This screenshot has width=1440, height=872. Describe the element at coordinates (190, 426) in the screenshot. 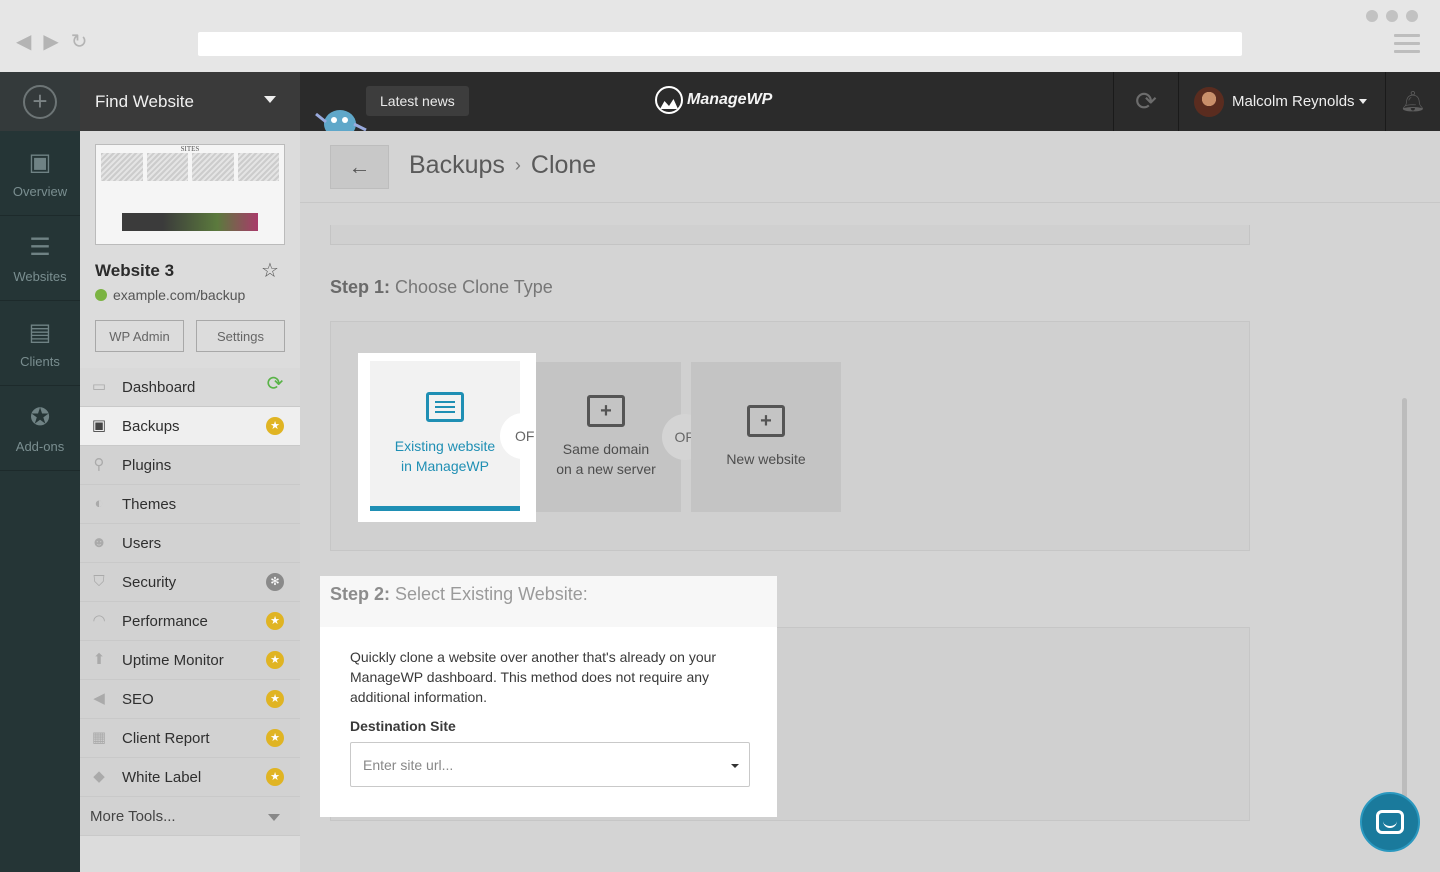

I see `menu-item-backups: ▣ Backups ★` at that location.